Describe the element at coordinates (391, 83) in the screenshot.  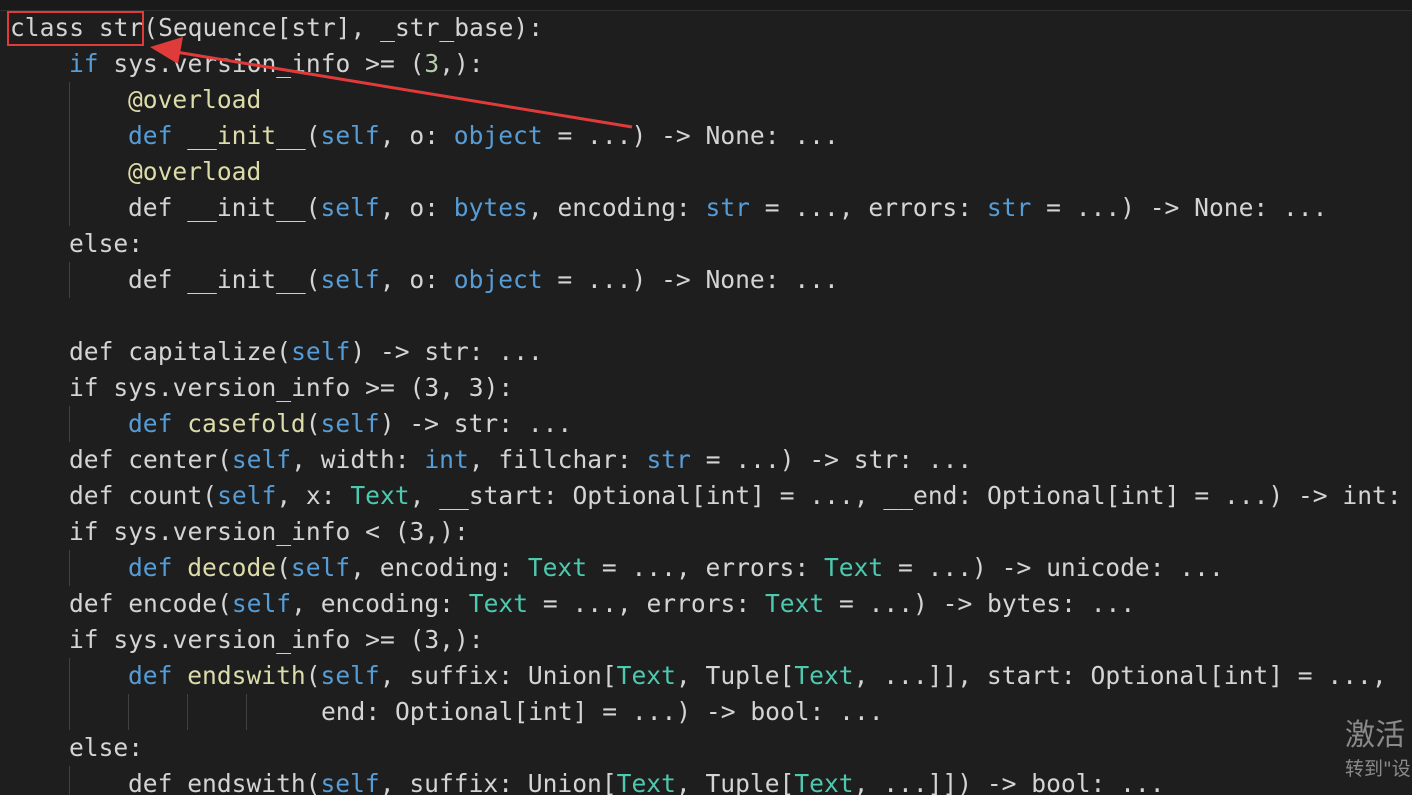
I see `annotation-arrow-icon` at that location.